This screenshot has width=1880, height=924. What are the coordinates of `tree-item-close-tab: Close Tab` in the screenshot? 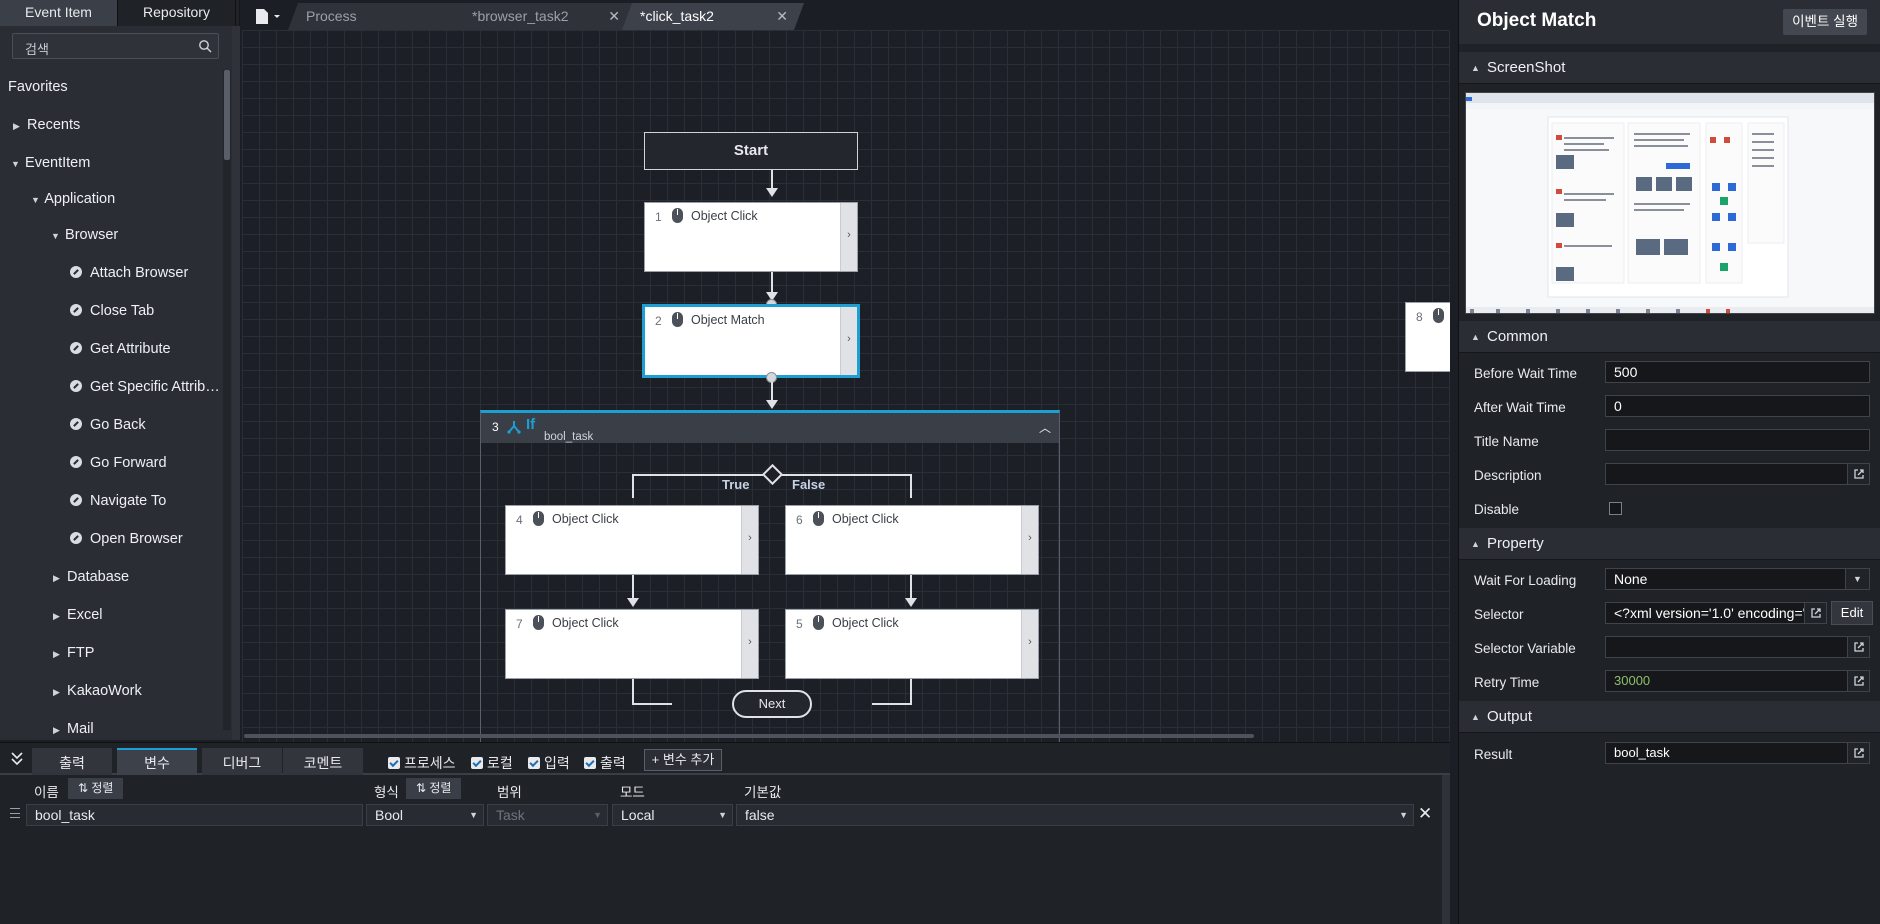 It's located at (112, 311).